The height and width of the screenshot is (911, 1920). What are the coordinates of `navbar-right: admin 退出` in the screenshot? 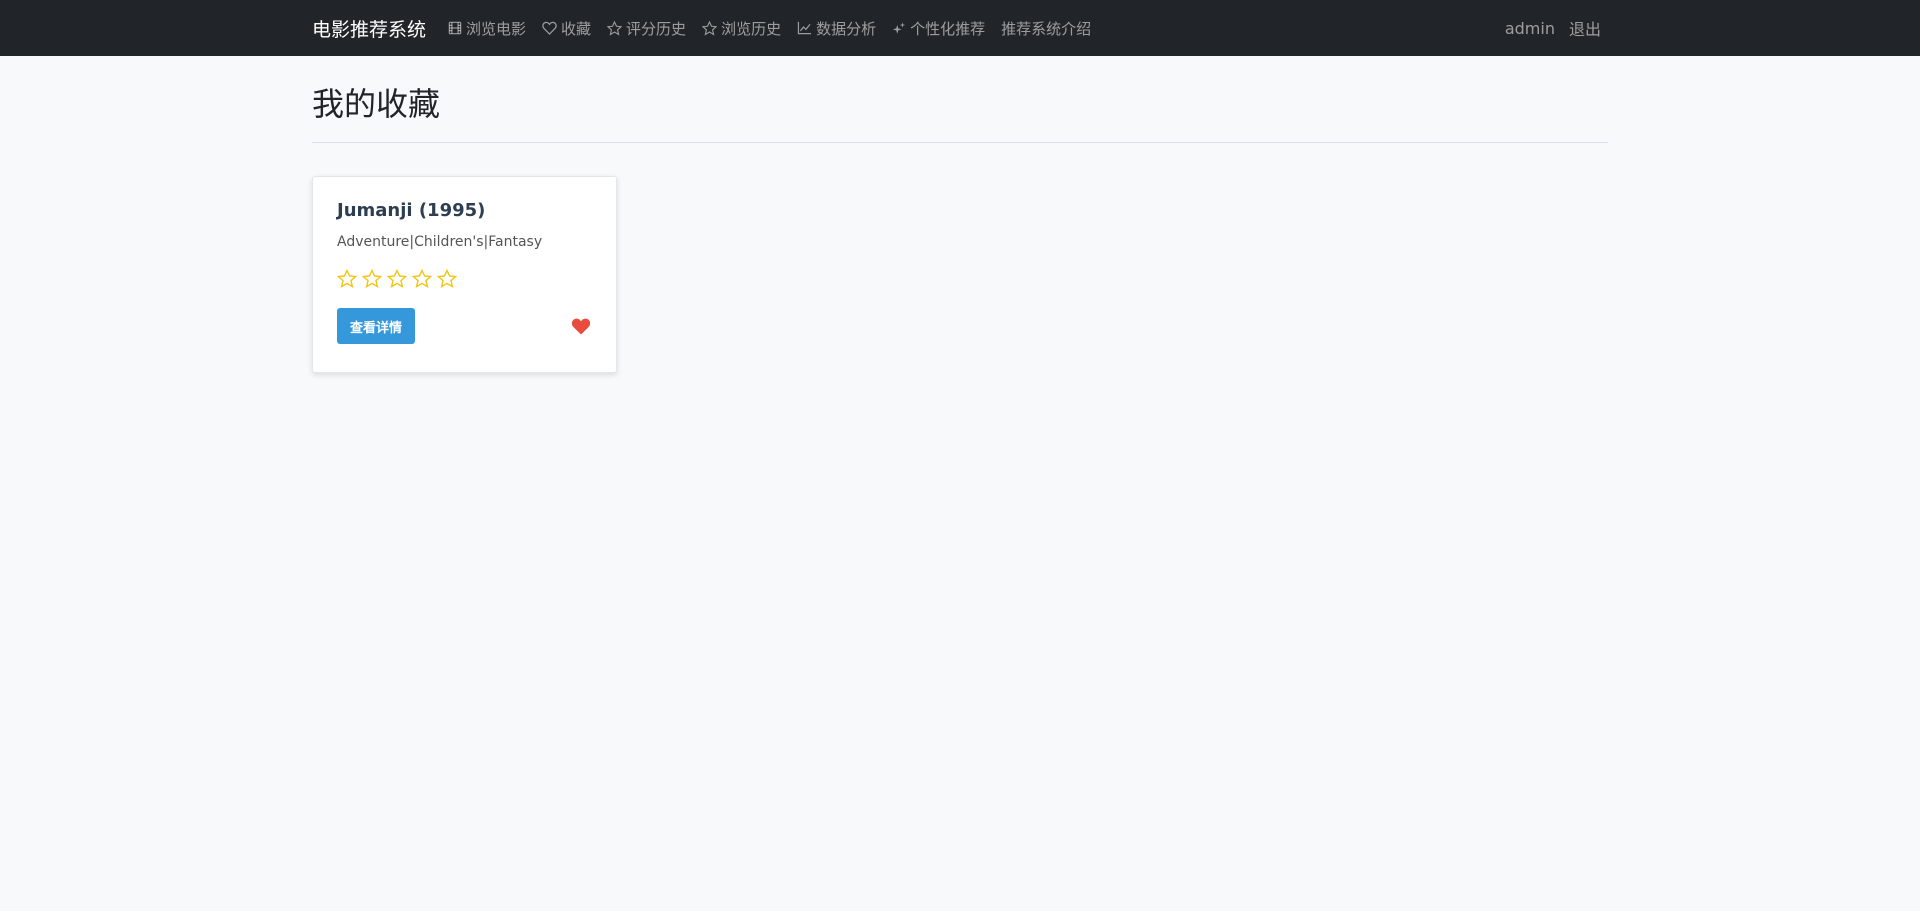 It's located at (1553, 28).